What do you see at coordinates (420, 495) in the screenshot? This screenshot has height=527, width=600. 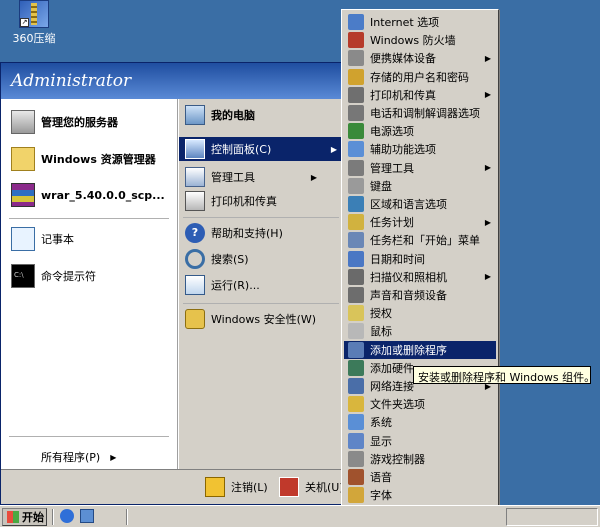 I see `submenu-item: 字体` at bounding box center [420, 495].